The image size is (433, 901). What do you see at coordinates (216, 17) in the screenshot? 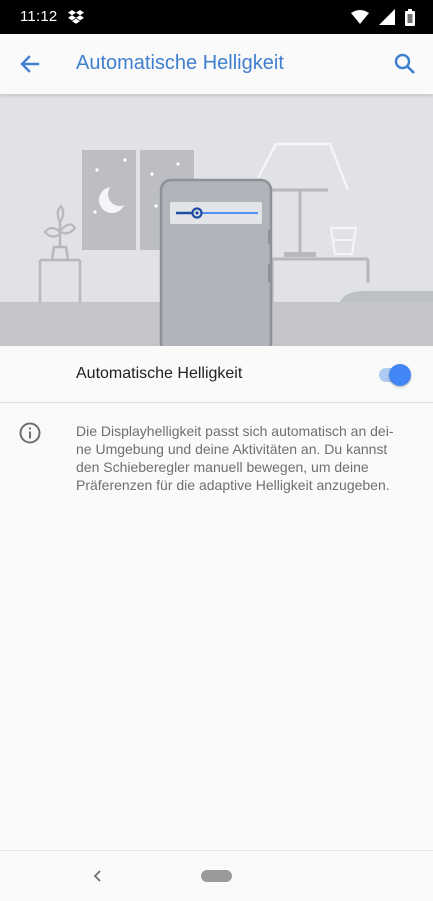
I see `status-bar: 11:12` at bounding box center [216, 17].